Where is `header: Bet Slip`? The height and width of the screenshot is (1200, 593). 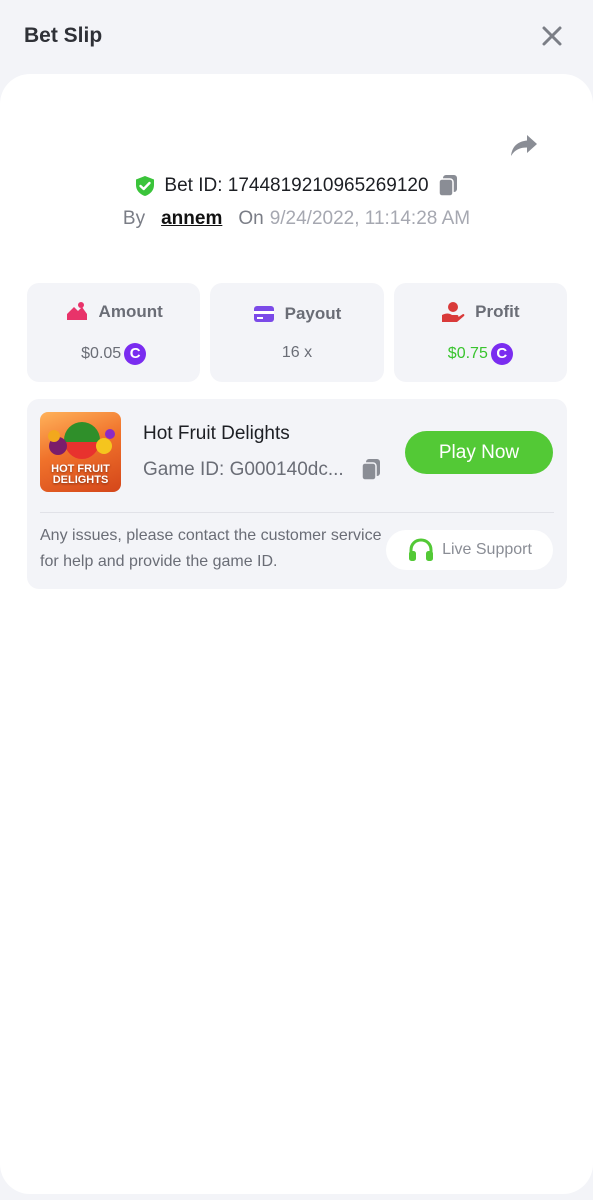
header: Bet Slip is located at coordinates (296, 36).